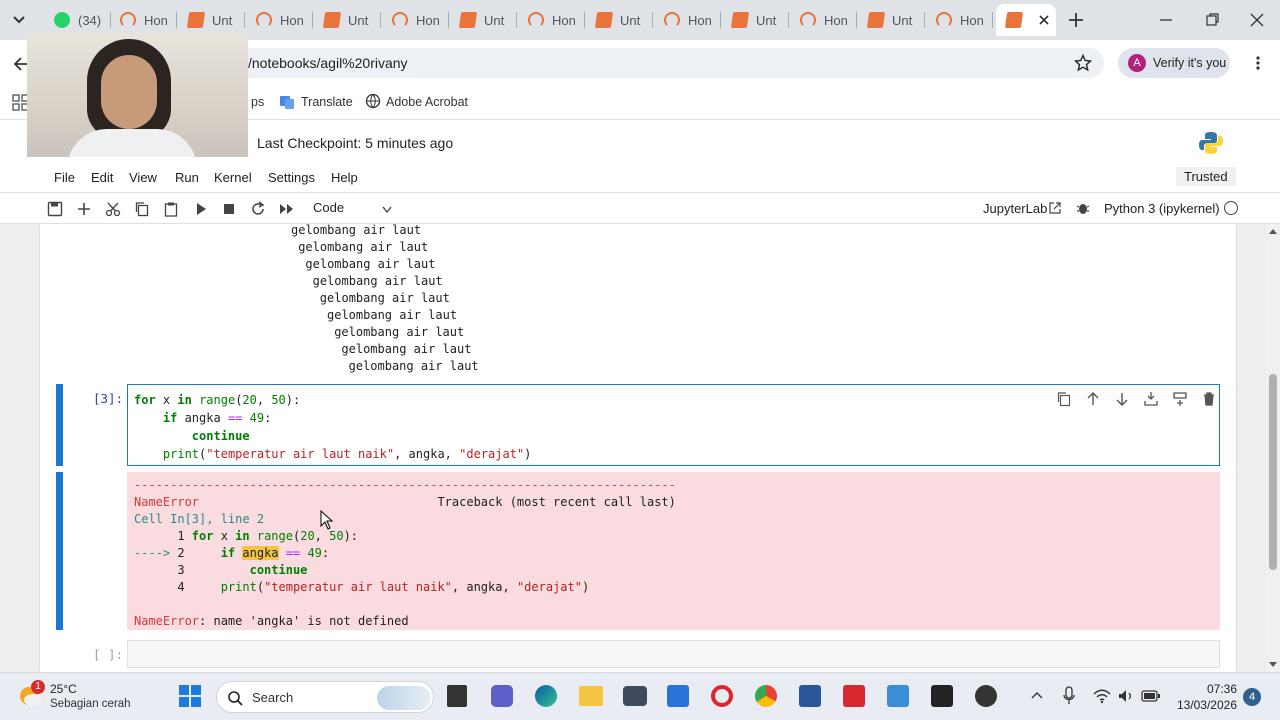 The width and height of the screenshot is (1280, 720). Describe the element at coordinates (1180, 399) in the screenshot. I see `insert-below-icon` at that location.